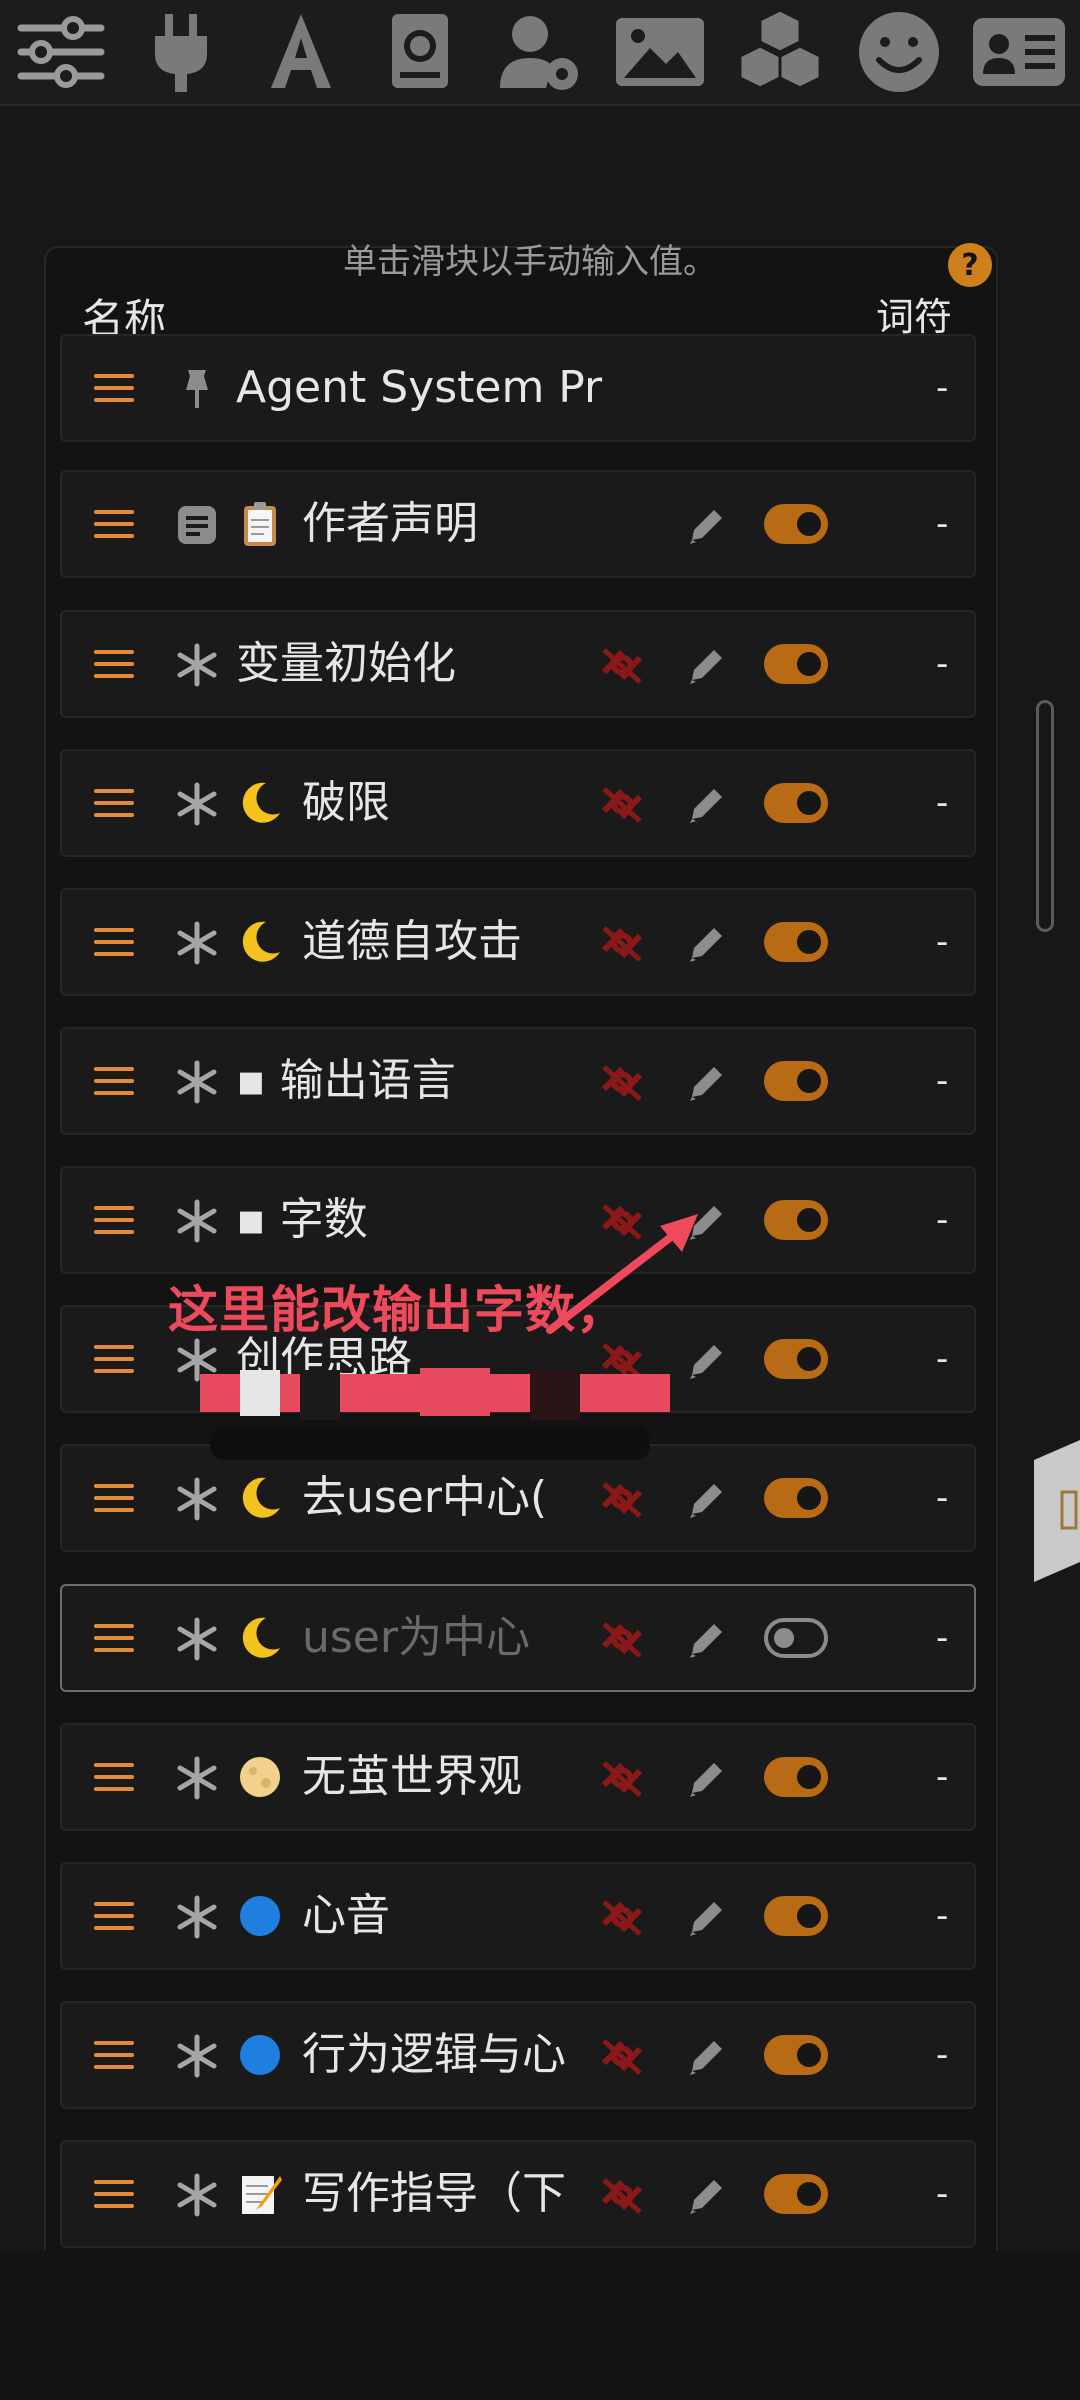 The image size is (1080, 2400). I want to click on prompt-name: 破限, so click(436, 803).